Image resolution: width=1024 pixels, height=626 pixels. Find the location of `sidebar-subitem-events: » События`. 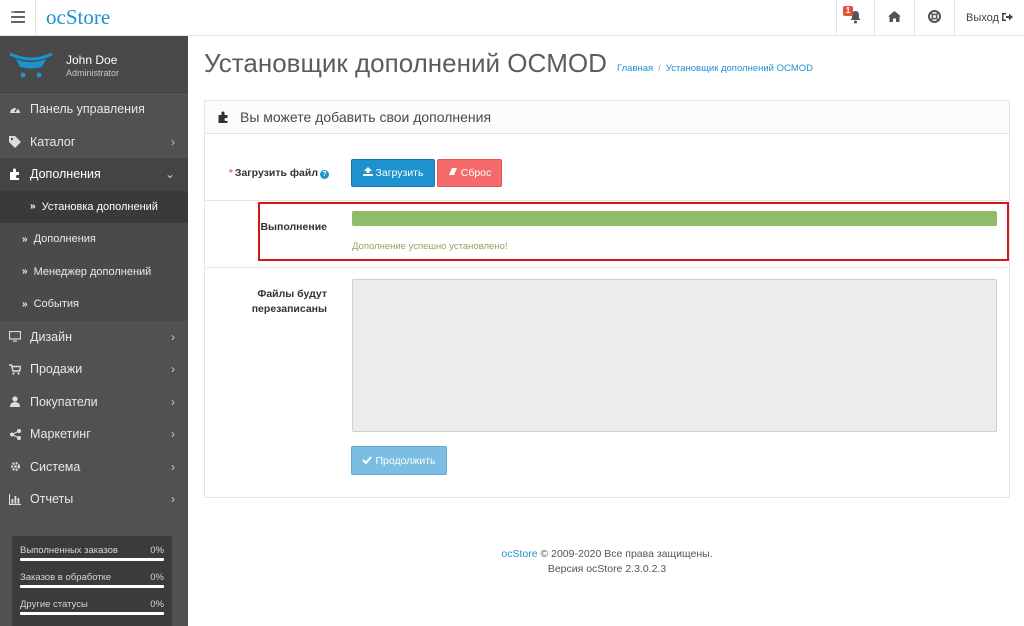

sidebar-subitem-events: » События is located at coordinates (94, 304).